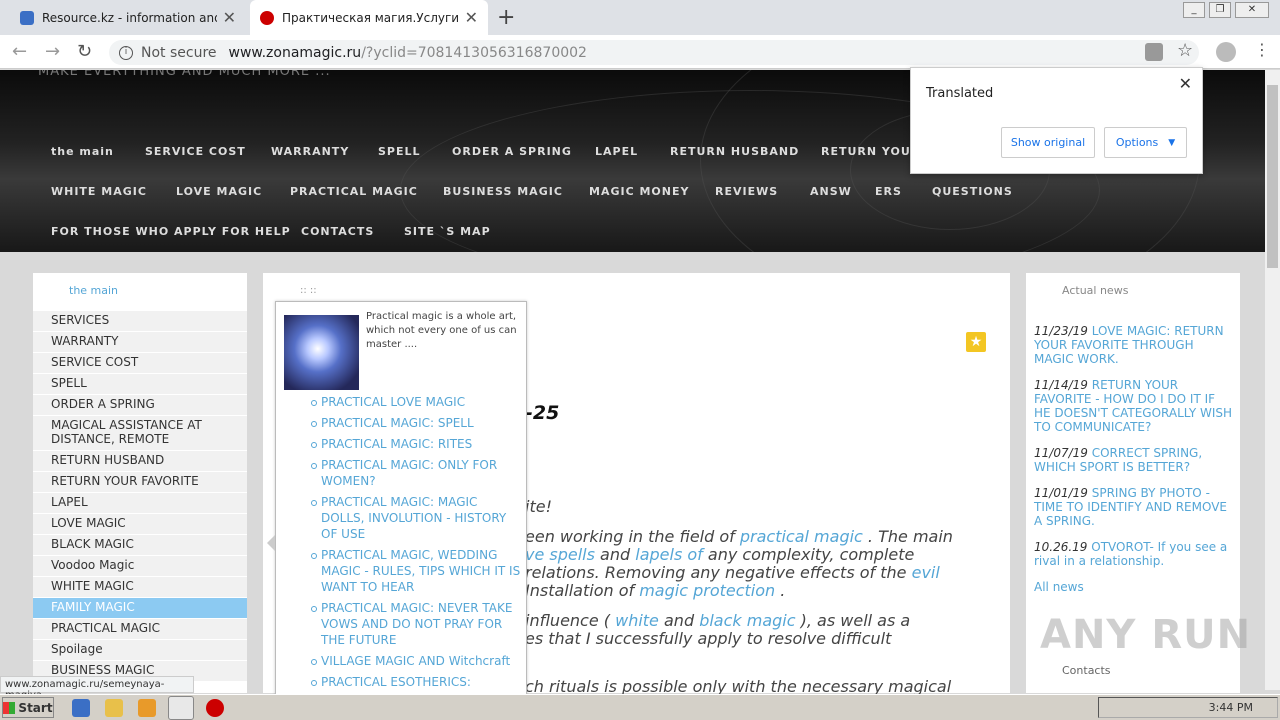 The height and width of the screenshot is (720, 1280). I want to click on dropdown-item: VILLAGE MAGIC AND Witchcraft, so click(416, 661).